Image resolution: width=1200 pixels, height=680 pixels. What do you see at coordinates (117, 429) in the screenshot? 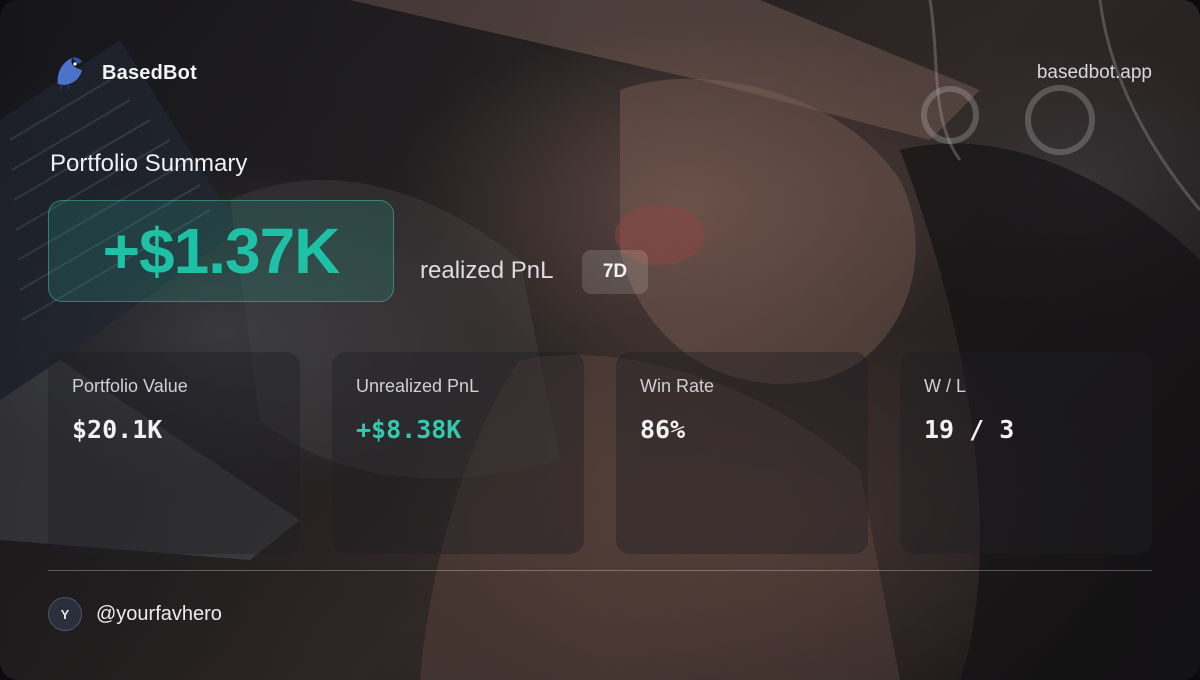
I see `stat-value: $20.1K` at bounding box center [117, 429].